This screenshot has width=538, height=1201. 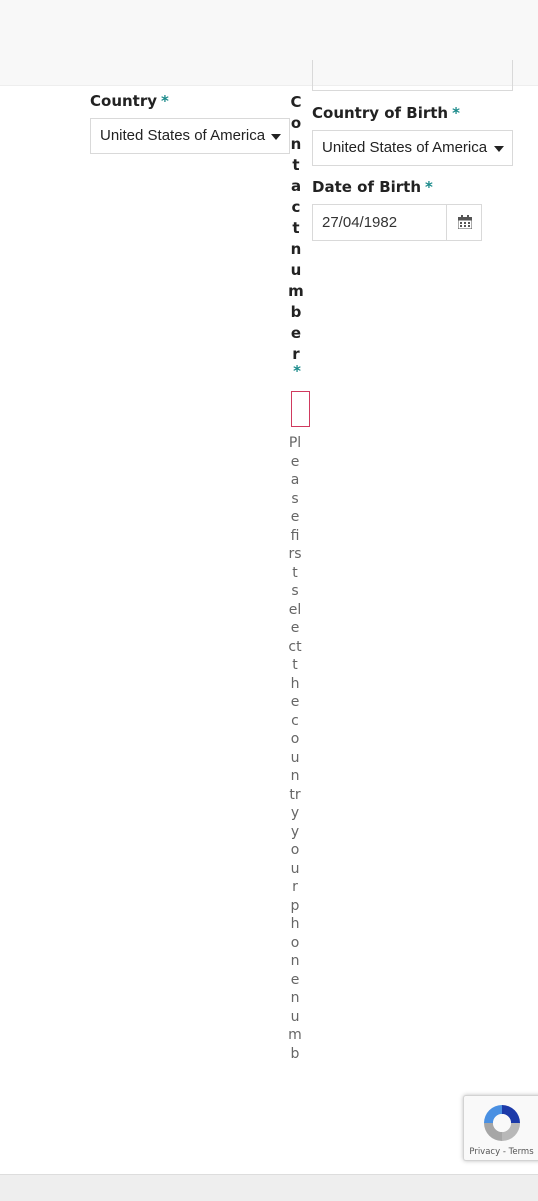 I want to click on calendar-icon, so click(x=465, y=222).